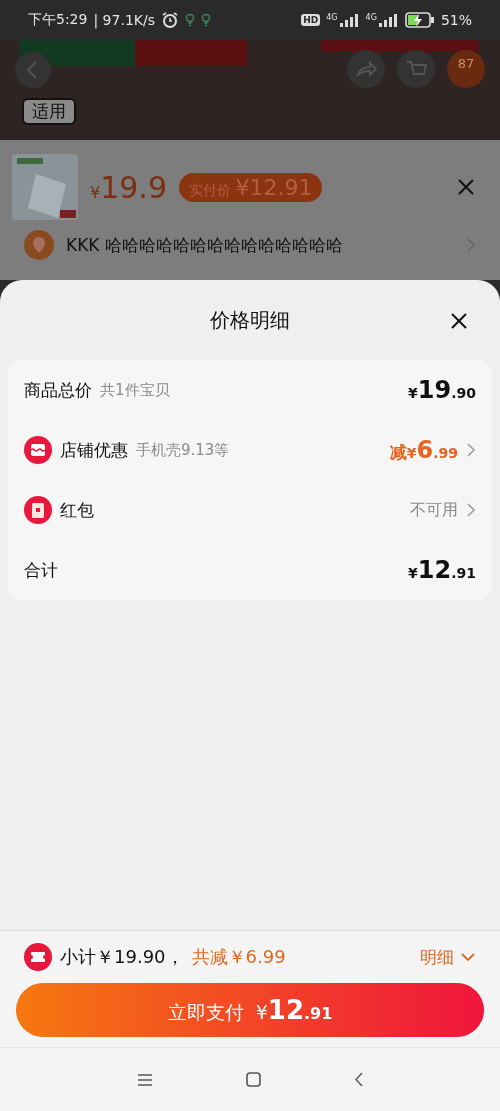 The width and height of the screenshot is (500, 1111). Describe the element at coordinates (416, 69) in the screenshot. I see `cart-icon` at that location.